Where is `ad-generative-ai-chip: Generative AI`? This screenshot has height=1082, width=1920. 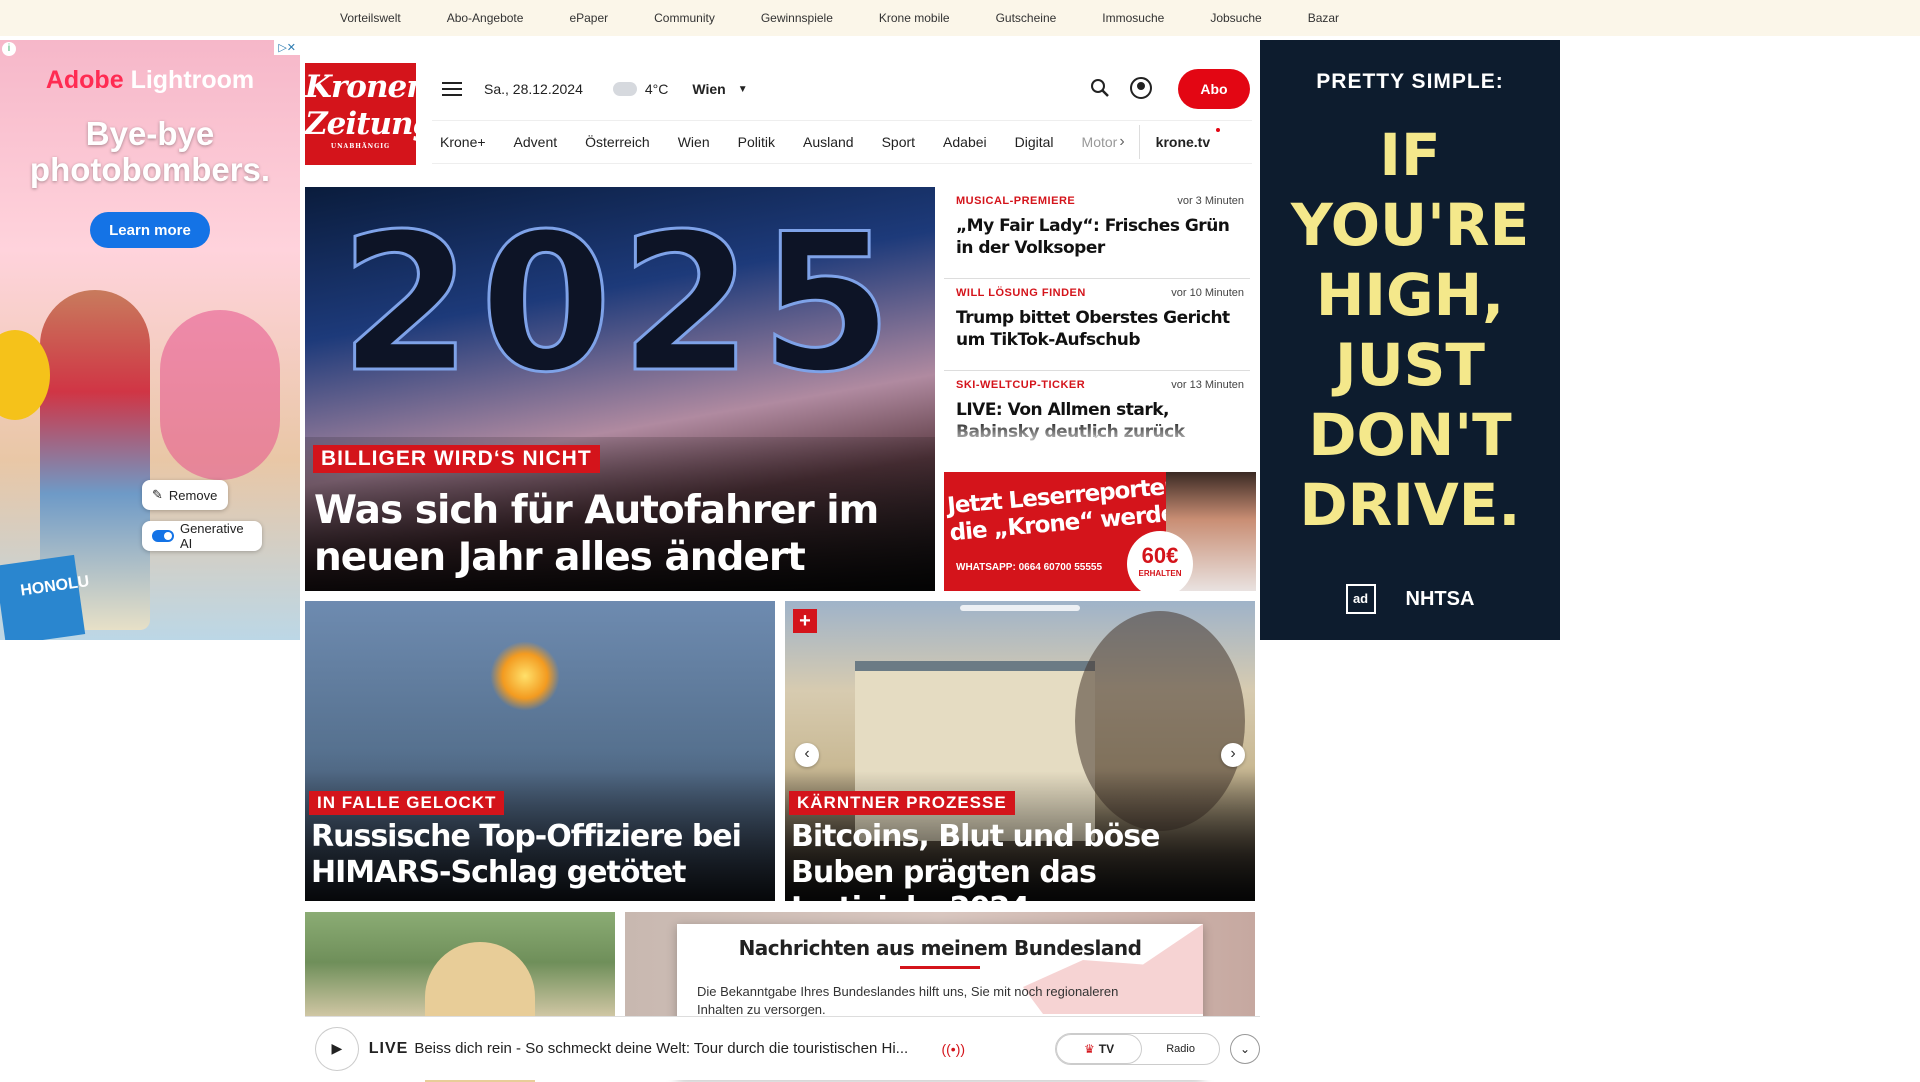
ad-generative-ai-chip: Generative AI is located at coordinates (202, 536).